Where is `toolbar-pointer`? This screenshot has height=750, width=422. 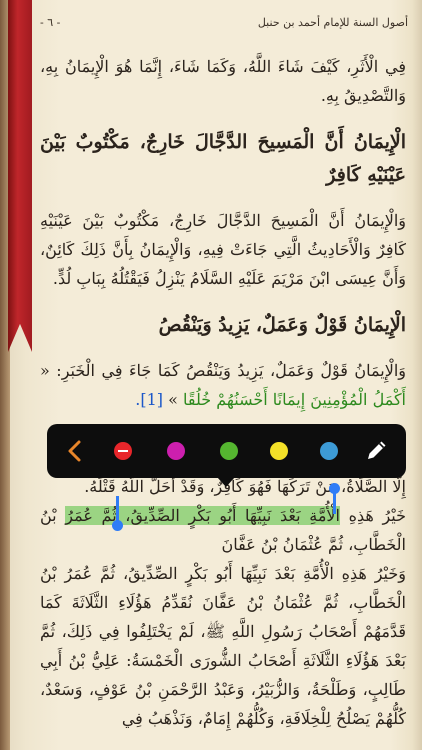
toolbar-pointer is located at coordinates (226, 482).